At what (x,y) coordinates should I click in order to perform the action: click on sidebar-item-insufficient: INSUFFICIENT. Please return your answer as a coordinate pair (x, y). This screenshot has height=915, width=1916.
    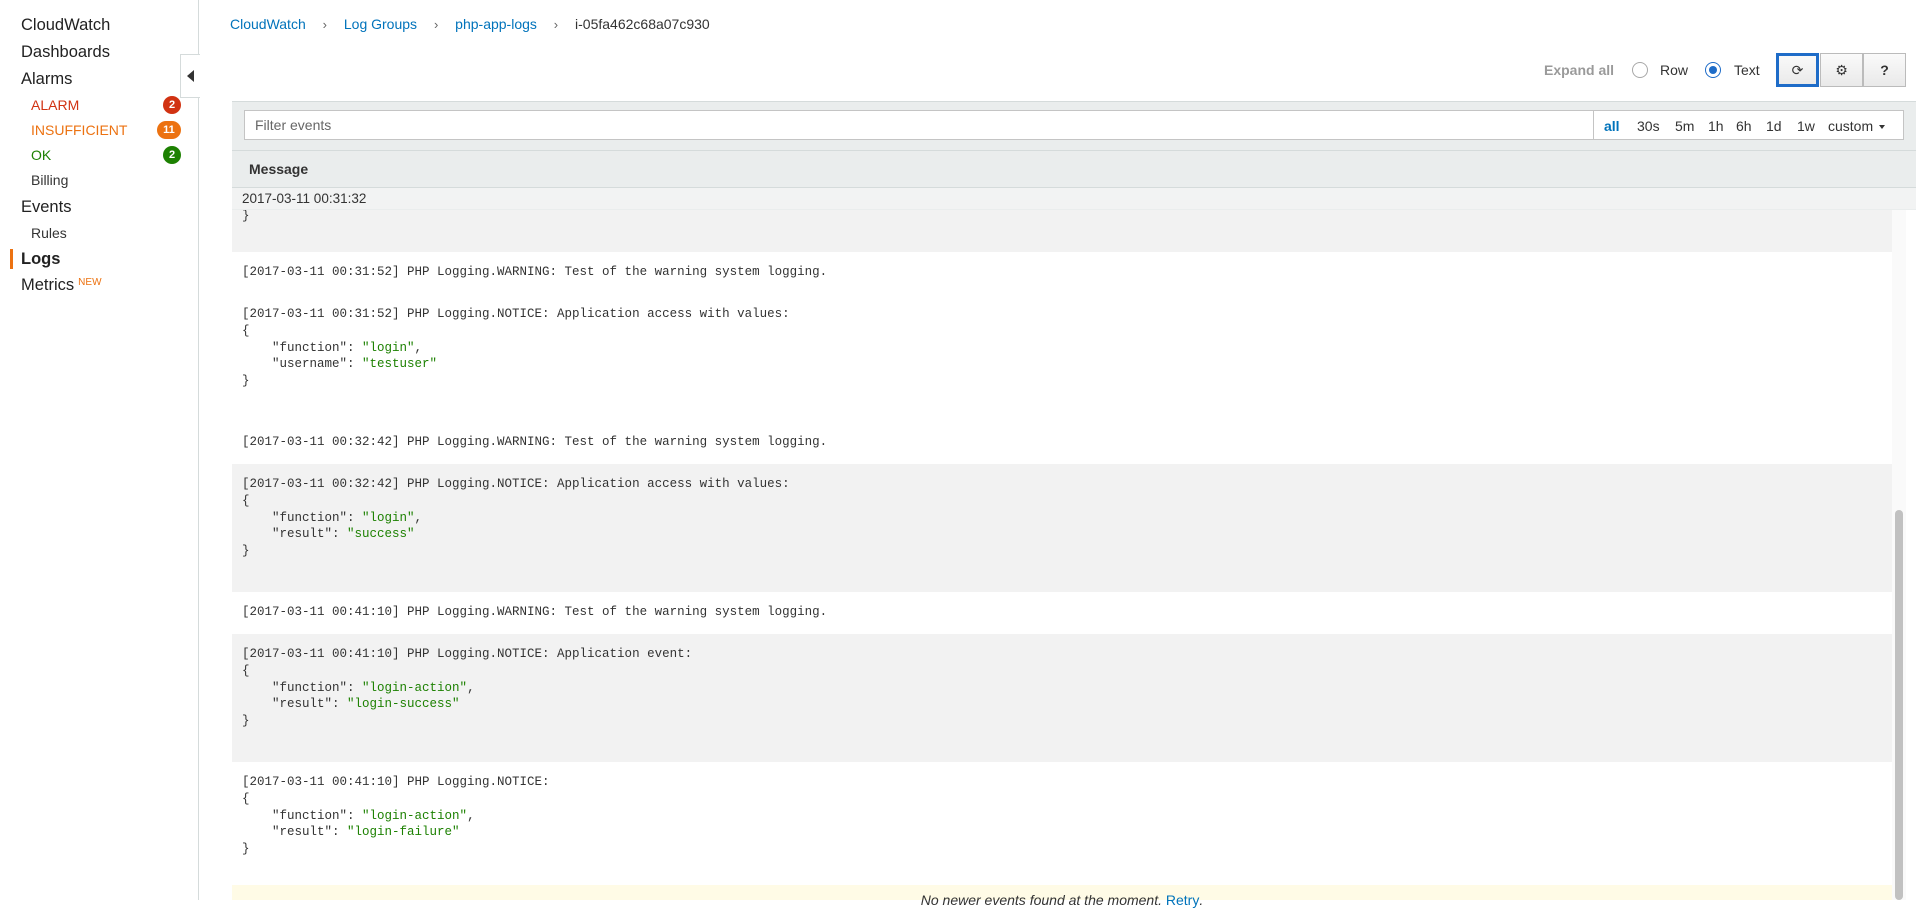
    Looking at the image, I should click on (79, 130).